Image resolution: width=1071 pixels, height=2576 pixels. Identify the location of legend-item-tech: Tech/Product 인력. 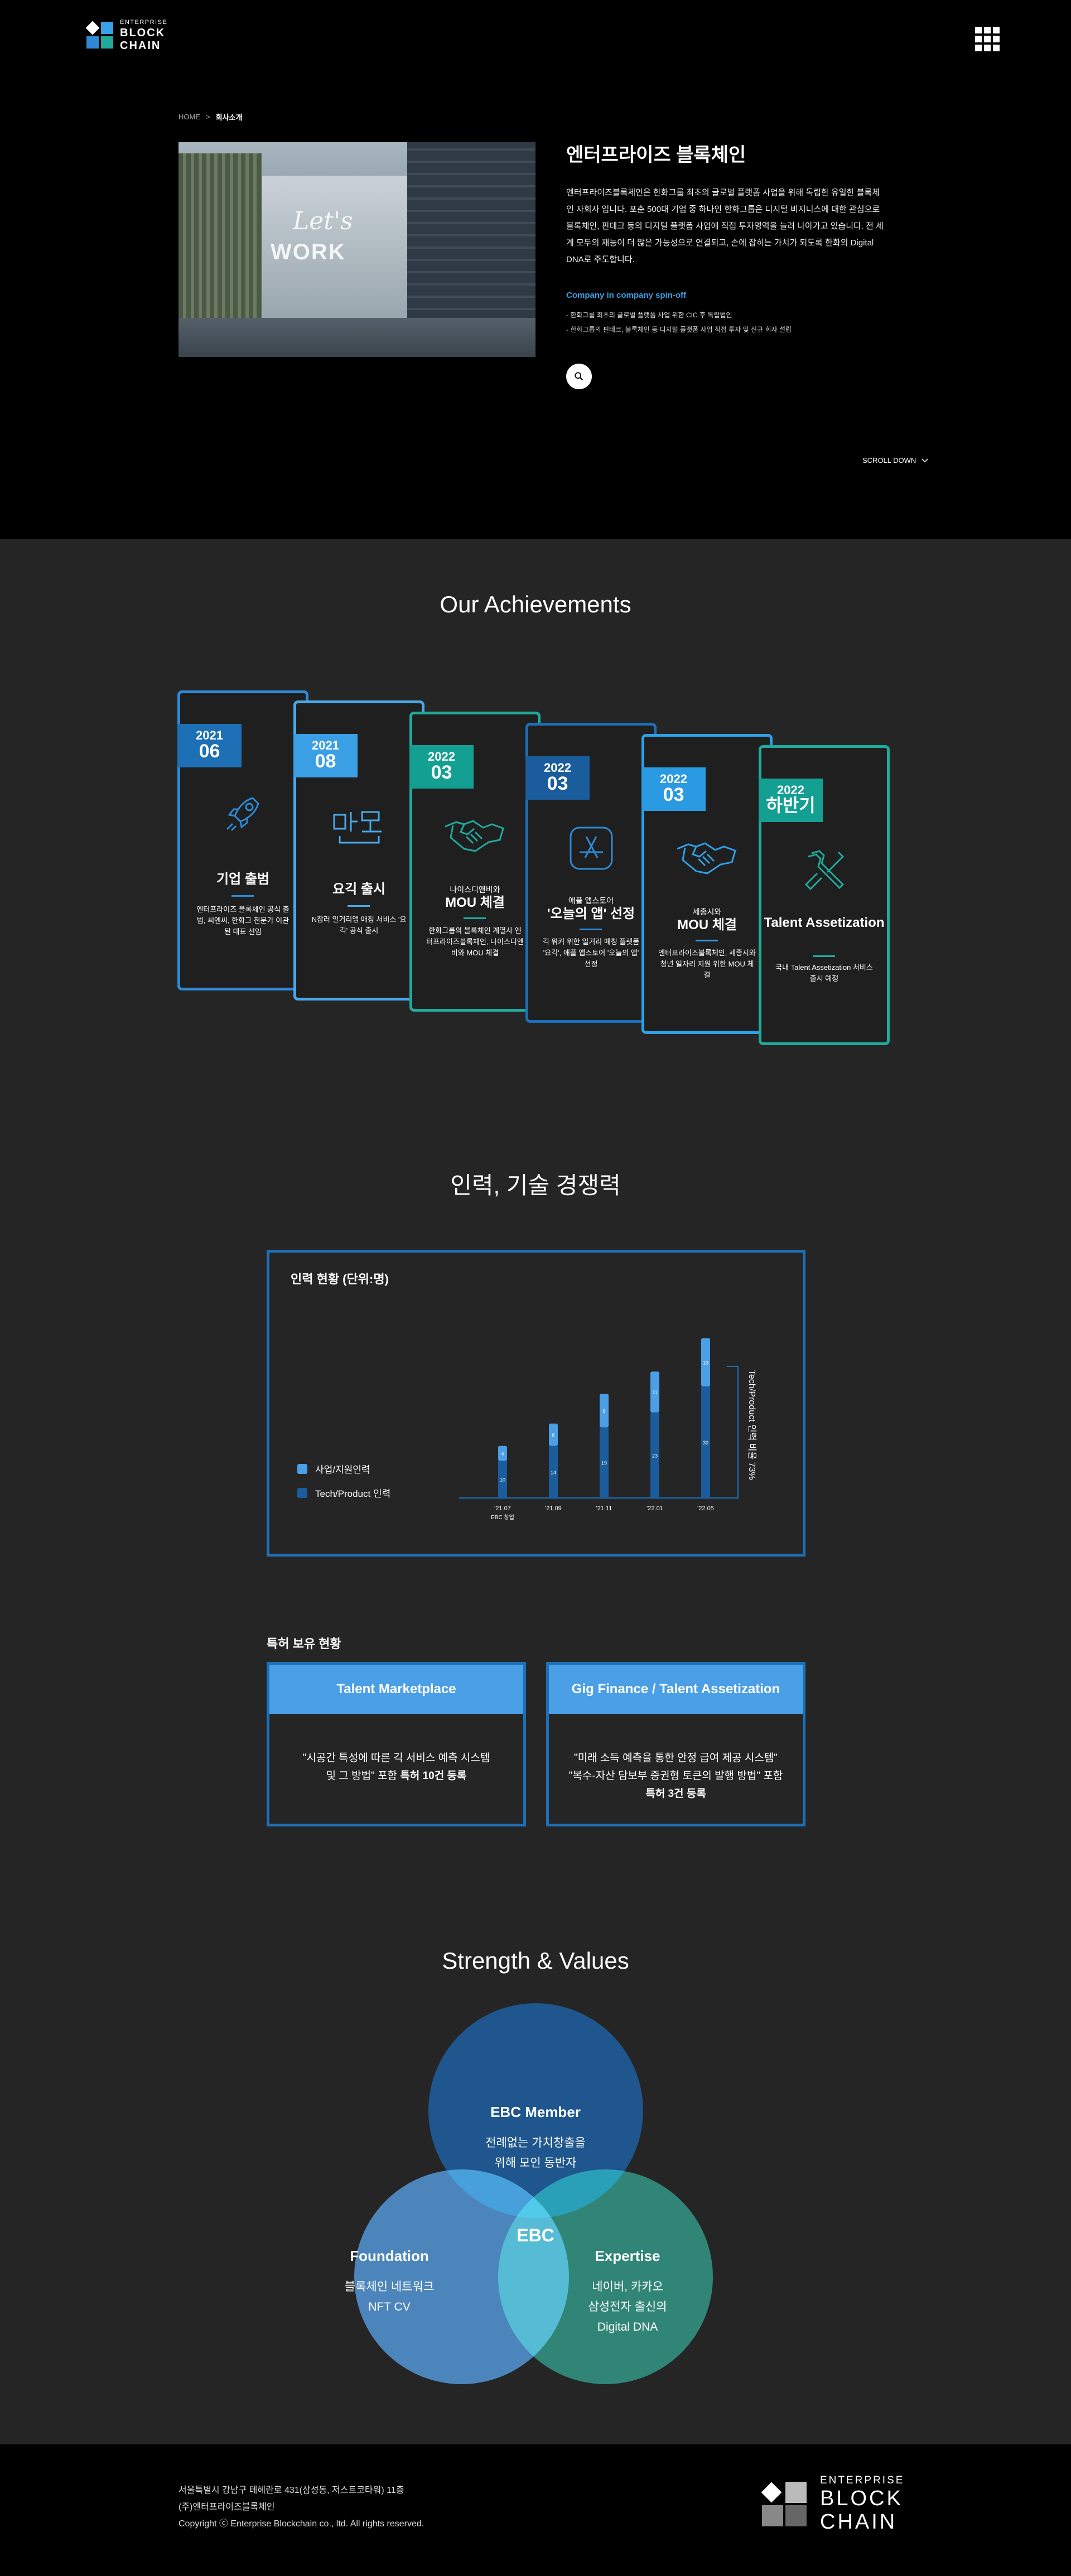
(343, 1493).